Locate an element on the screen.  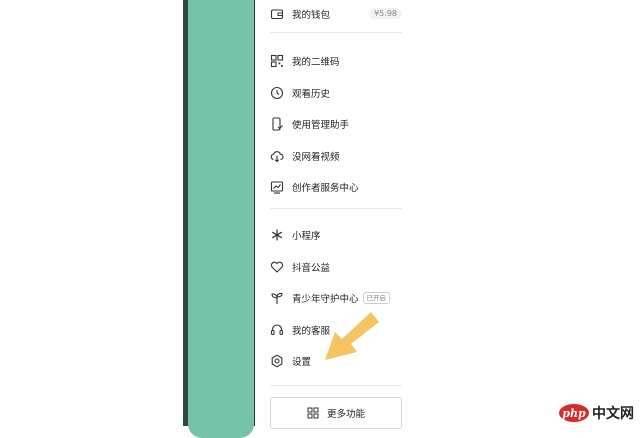
menu-item-label: 青少年守护中心 is located at coordinates (325, 299).